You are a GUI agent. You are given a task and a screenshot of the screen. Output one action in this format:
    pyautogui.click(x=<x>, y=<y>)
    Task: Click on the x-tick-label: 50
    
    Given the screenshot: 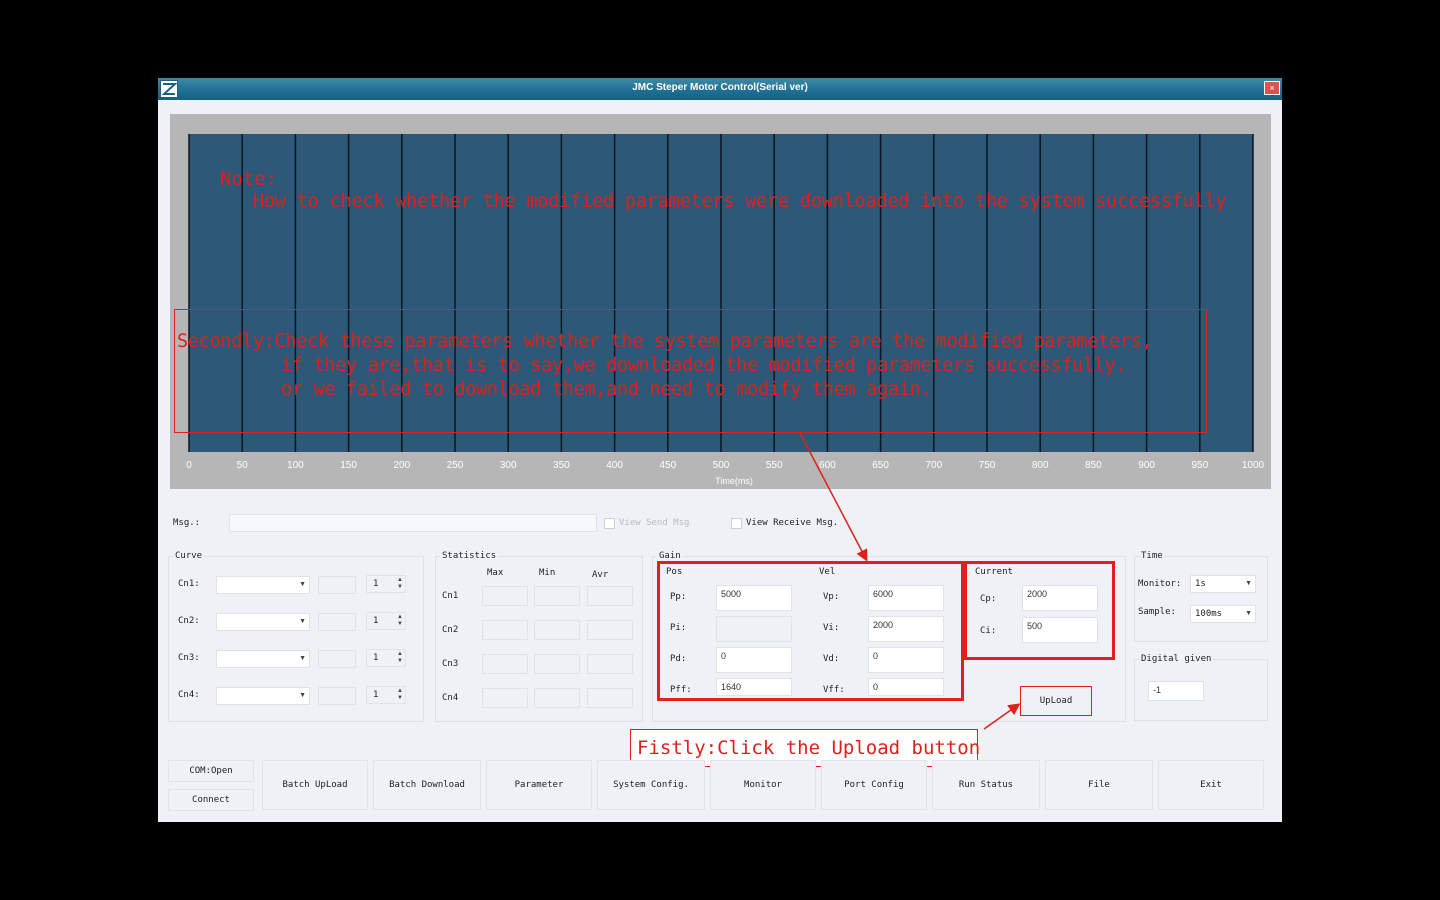 What is the action you would take?
    pyautogui.click(x=243, y=465)
    